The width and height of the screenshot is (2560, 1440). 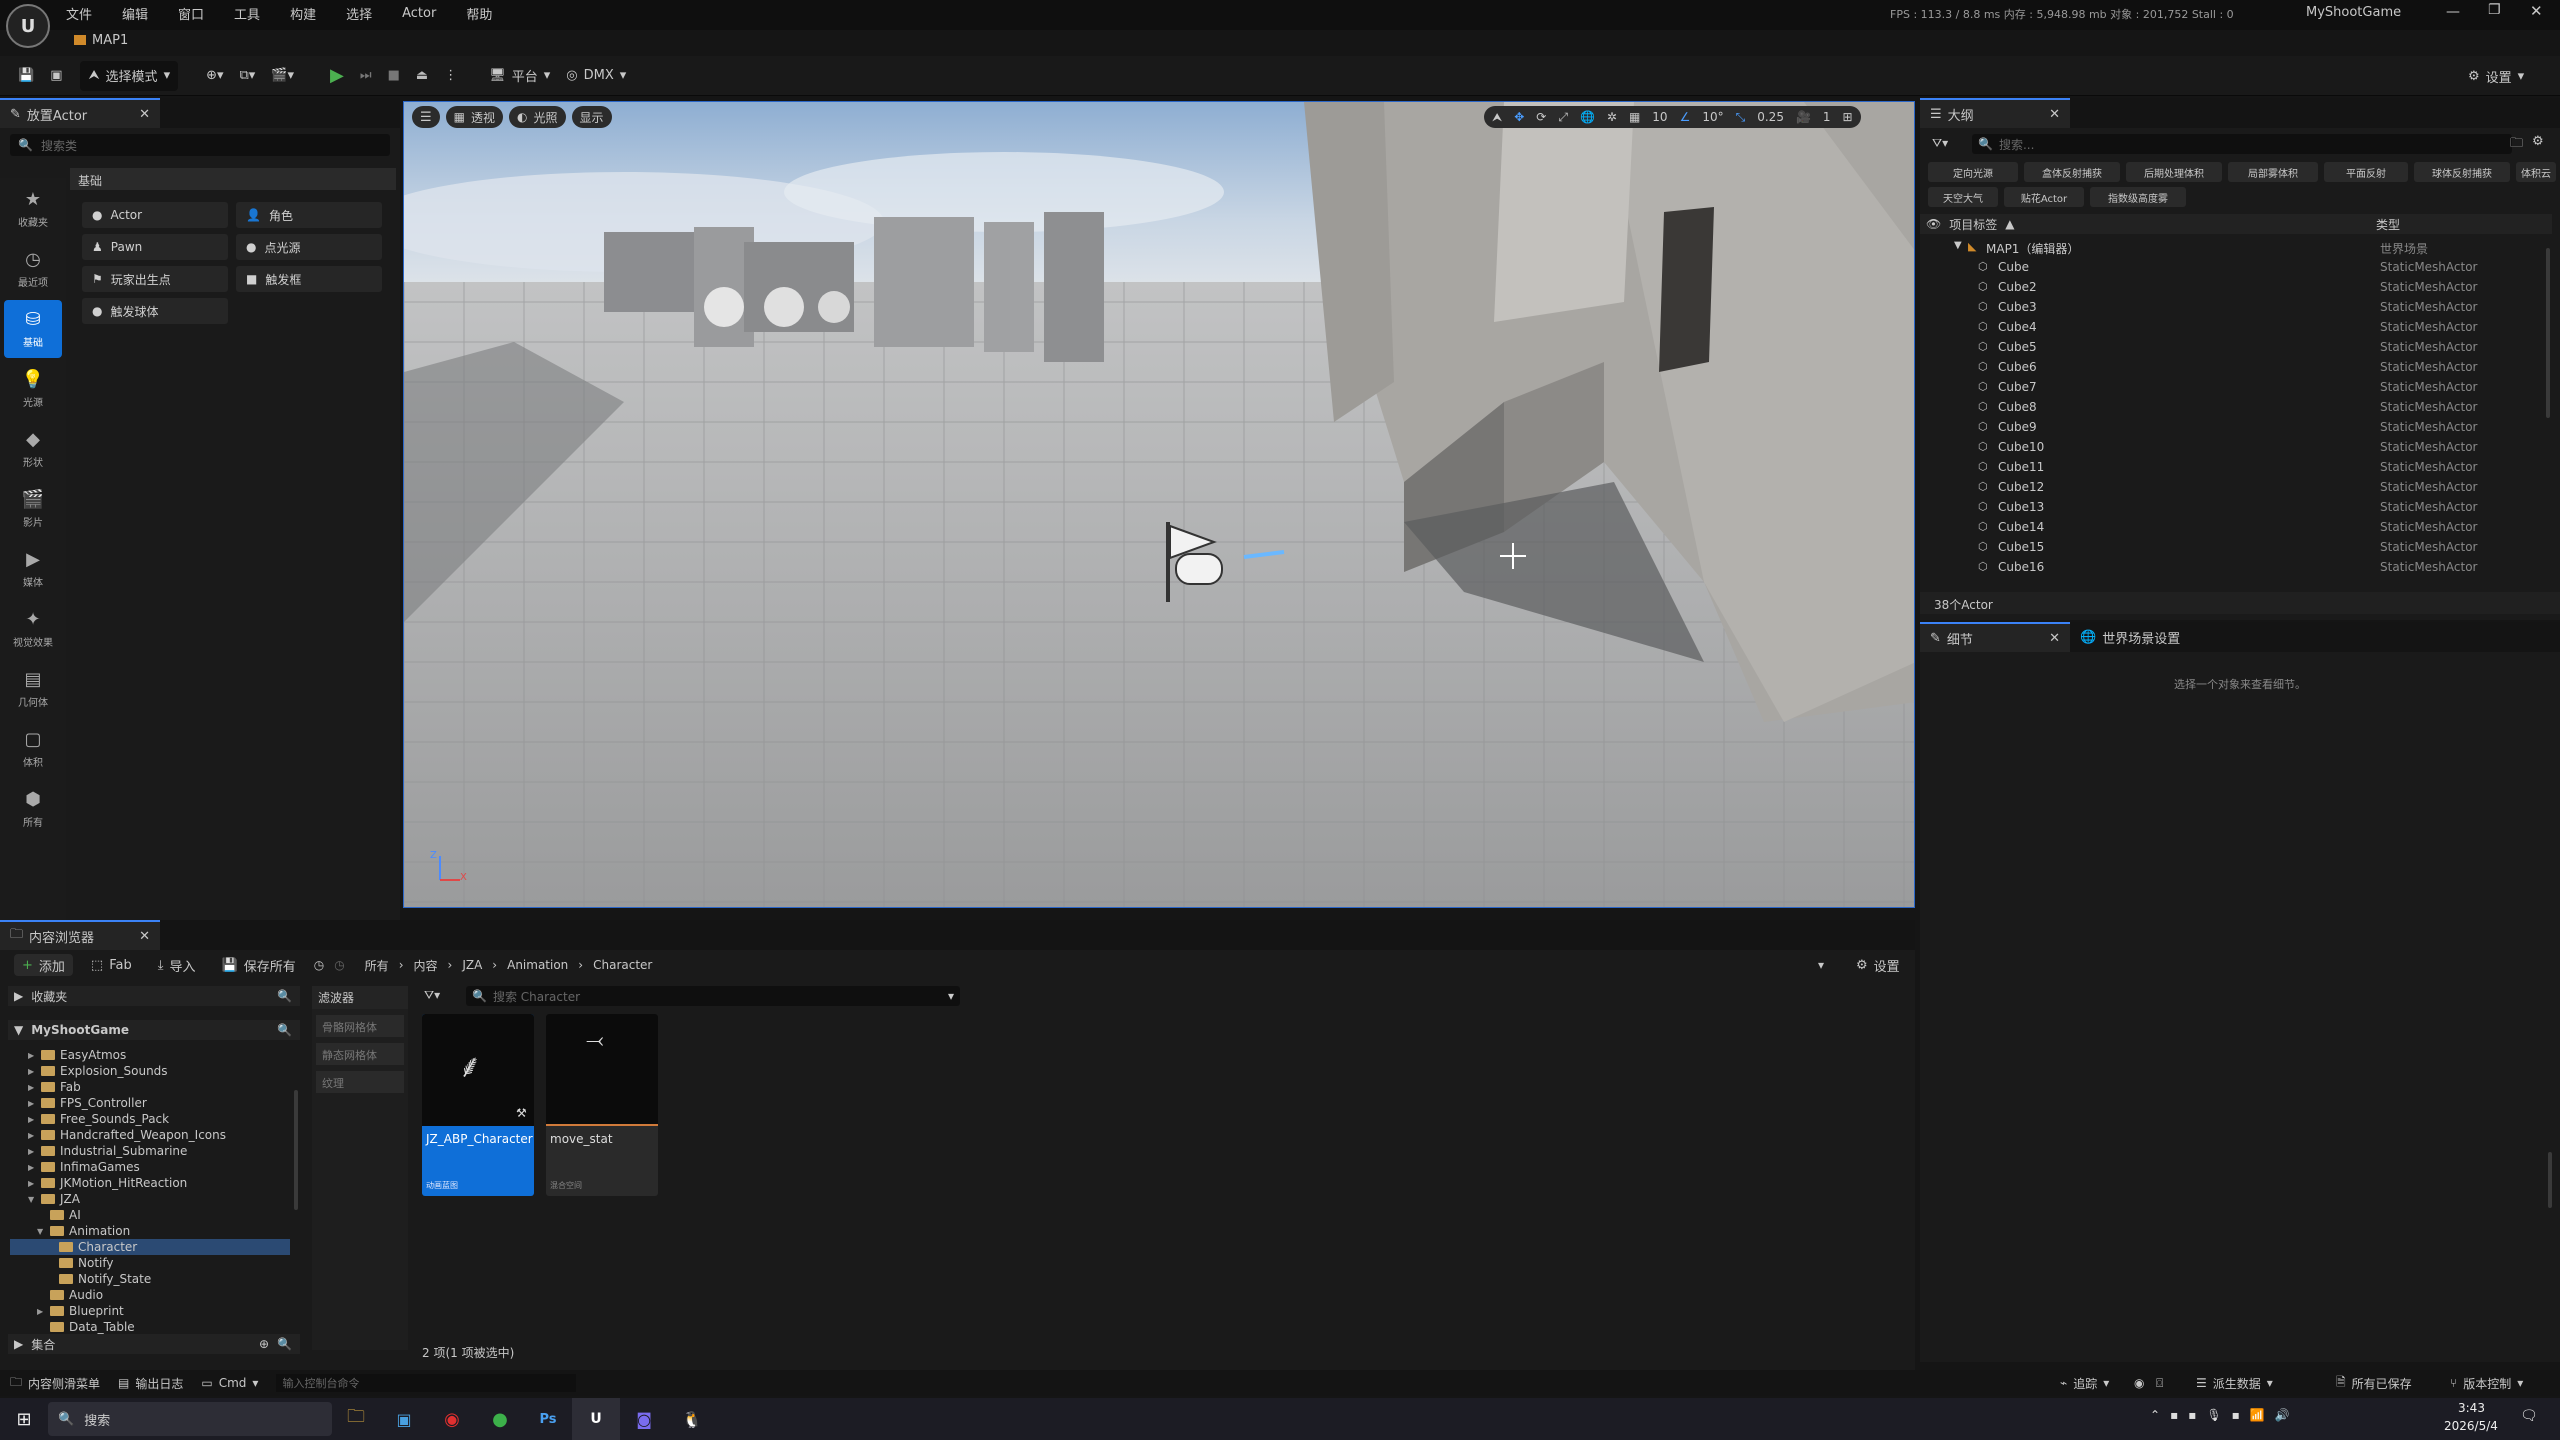 What do you see at coordinates (155, 311) in the screenshot?
I see `actor-item-trigger-sphere: ● 触发球体` at bounding box center [155, 311].